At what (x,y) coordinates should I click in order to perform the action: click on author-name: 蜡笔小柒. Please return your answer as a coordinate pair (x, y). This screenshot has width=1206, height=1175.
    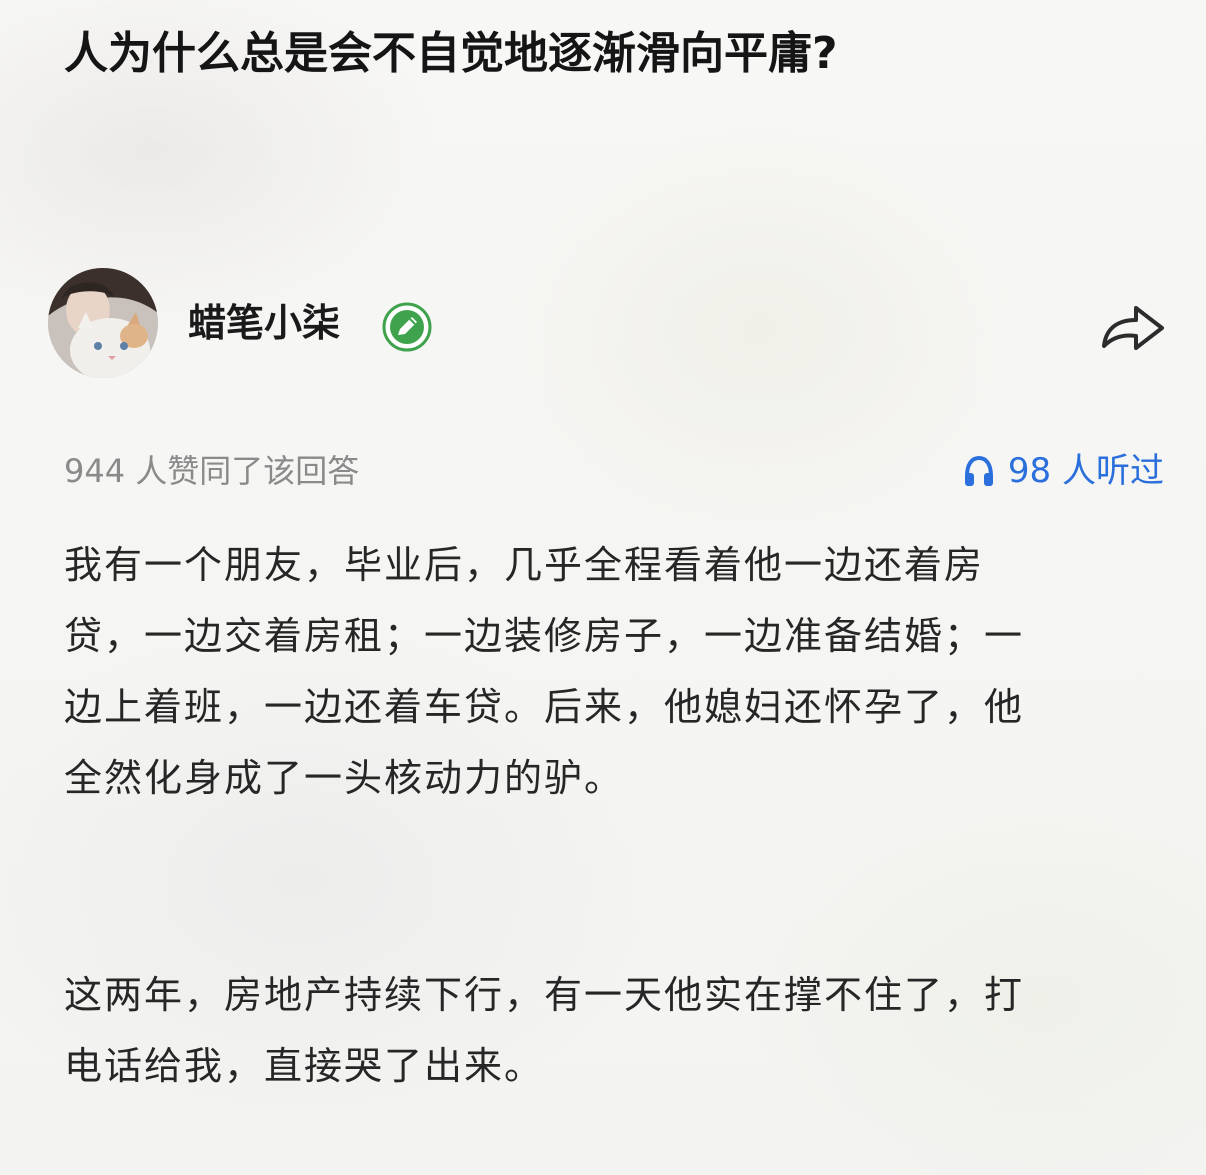
    Looking at the image, I should click on (264, 323).